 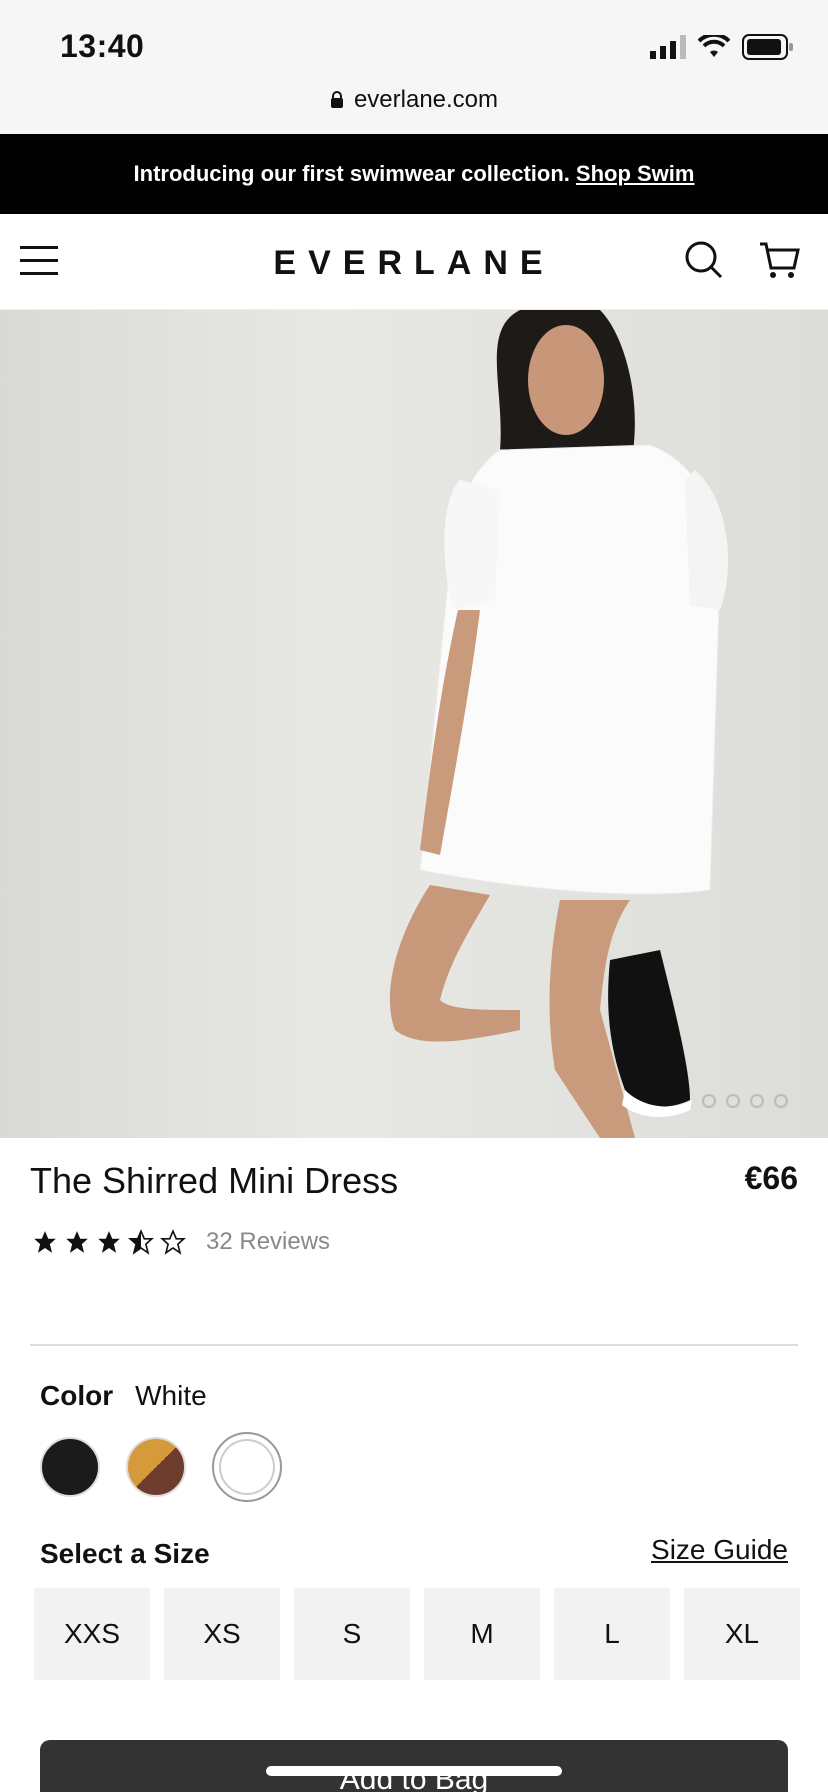 I want to click on swatch-brown, so click(x=156, y=1467).